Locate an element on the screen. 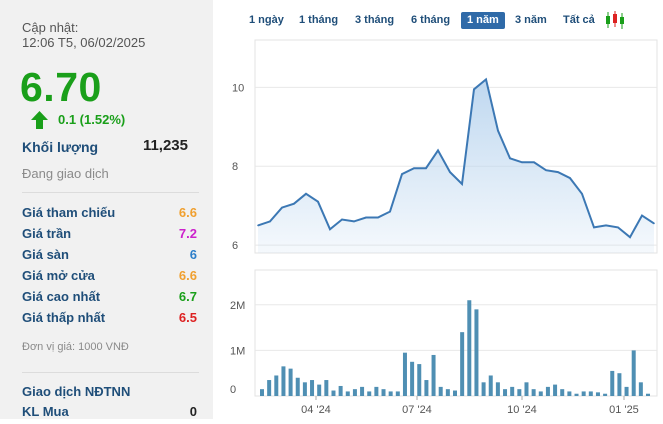 Image resolution: width=663 pixels, height=424 pixels. x-tick-label: 04 '24 is located at coordinates (316, 410).